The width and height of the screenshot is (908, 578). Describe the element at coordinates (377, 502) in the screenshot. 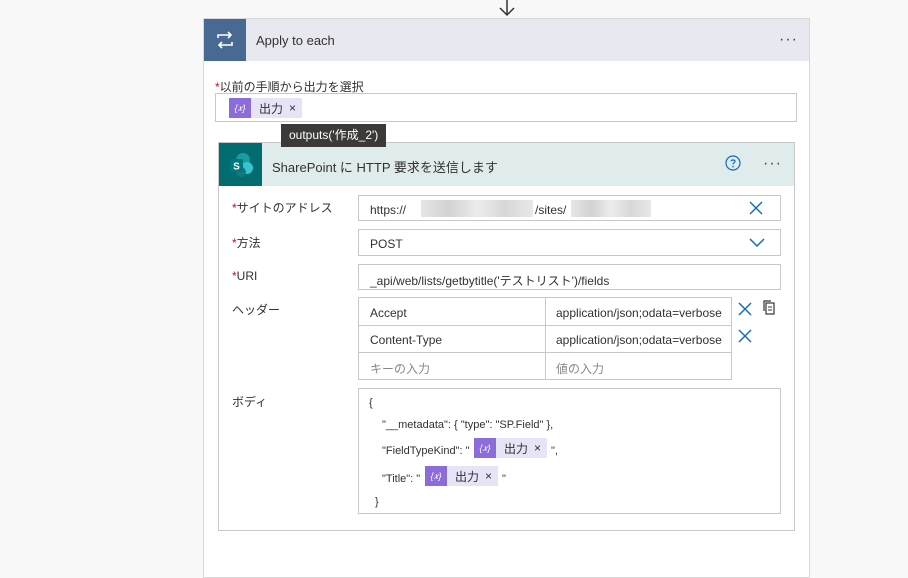

I see `body-line-close: }` at that location.